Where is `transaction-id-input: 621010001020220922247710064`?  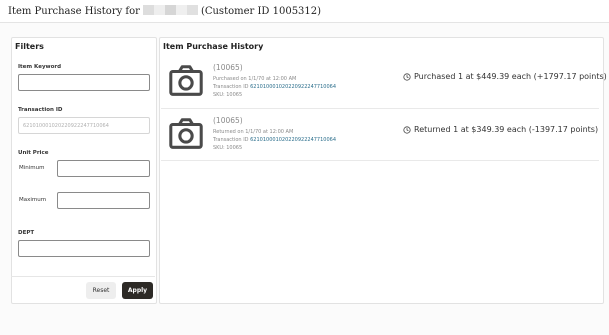
transaction-id-input: 621010001020220922247710064 is located at coordinates (84, 125).